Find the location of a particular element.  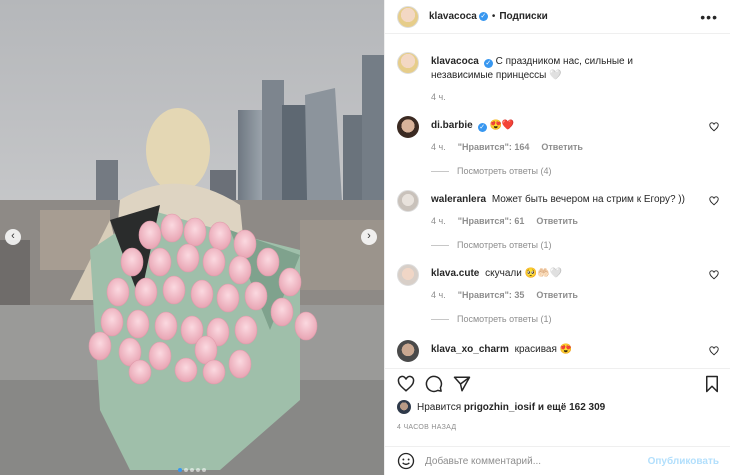

comment-username: klava_xo_charm is located at coordinates (470, 349).